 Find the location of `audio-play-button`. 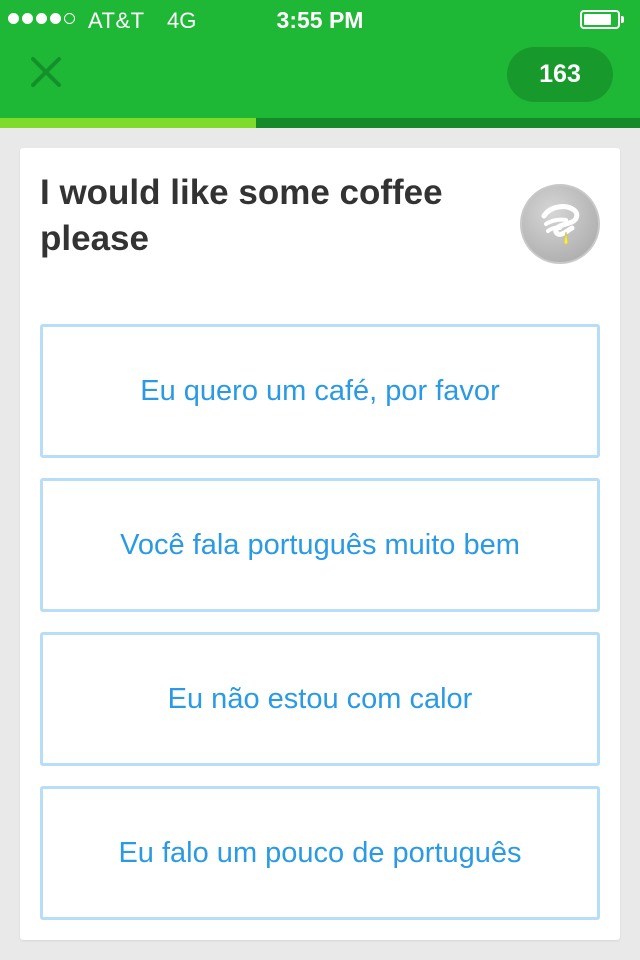

audio-play-button is located at coordinates (560, 224).